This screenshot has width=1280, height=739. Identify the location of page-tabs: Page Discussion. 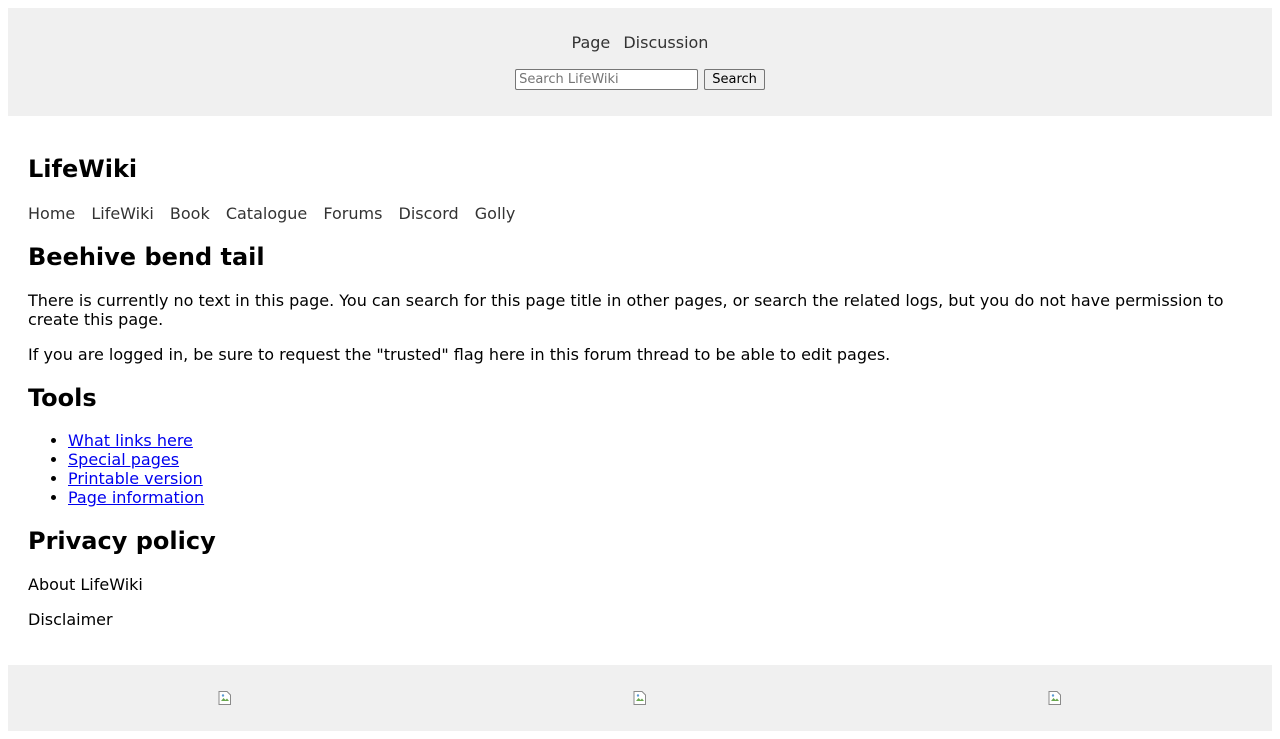
(640, 43).